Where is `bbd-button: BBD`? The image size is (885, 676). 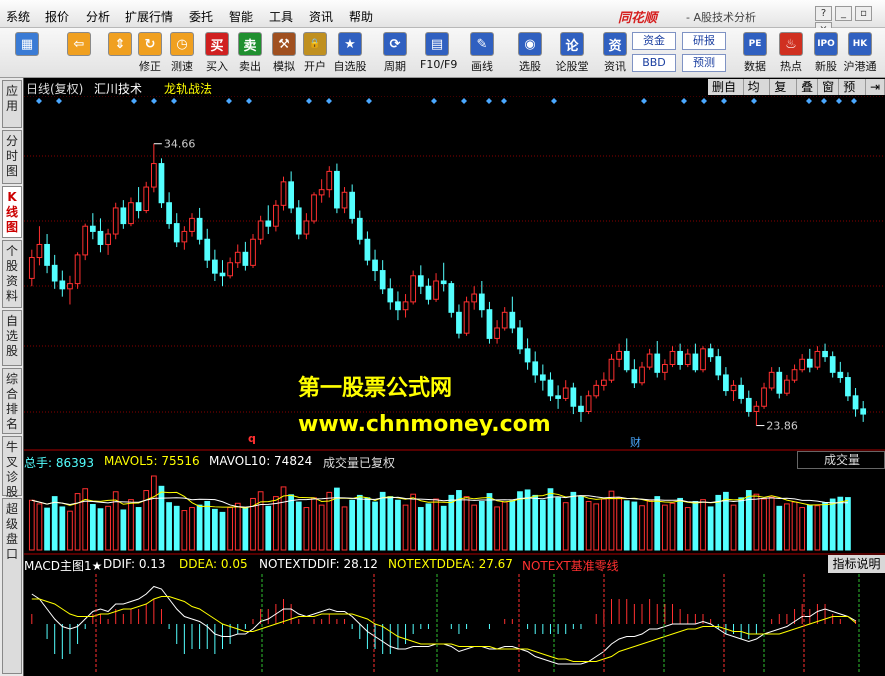
bbd-button: BBD is located at coordinates (654, 63).